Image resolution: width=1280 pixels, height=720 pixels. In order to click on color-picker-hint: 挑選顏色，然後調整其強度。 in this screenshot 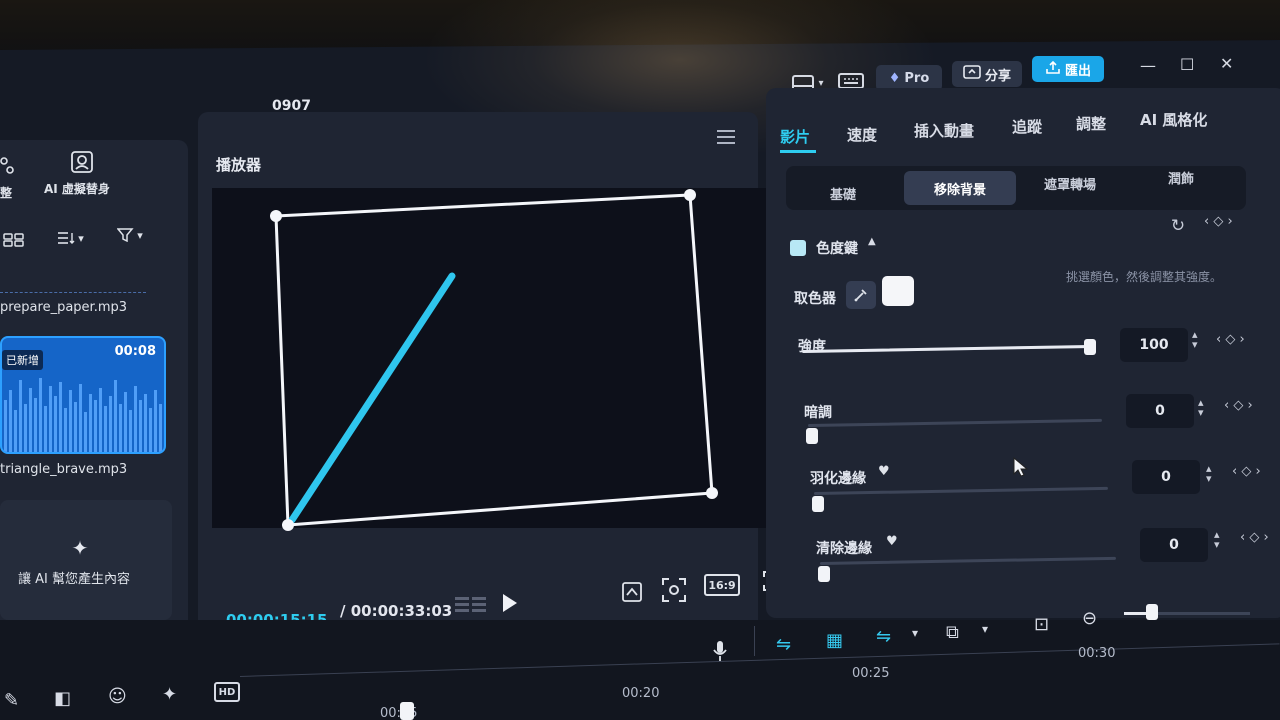, I will do `click(1144, 277)`.